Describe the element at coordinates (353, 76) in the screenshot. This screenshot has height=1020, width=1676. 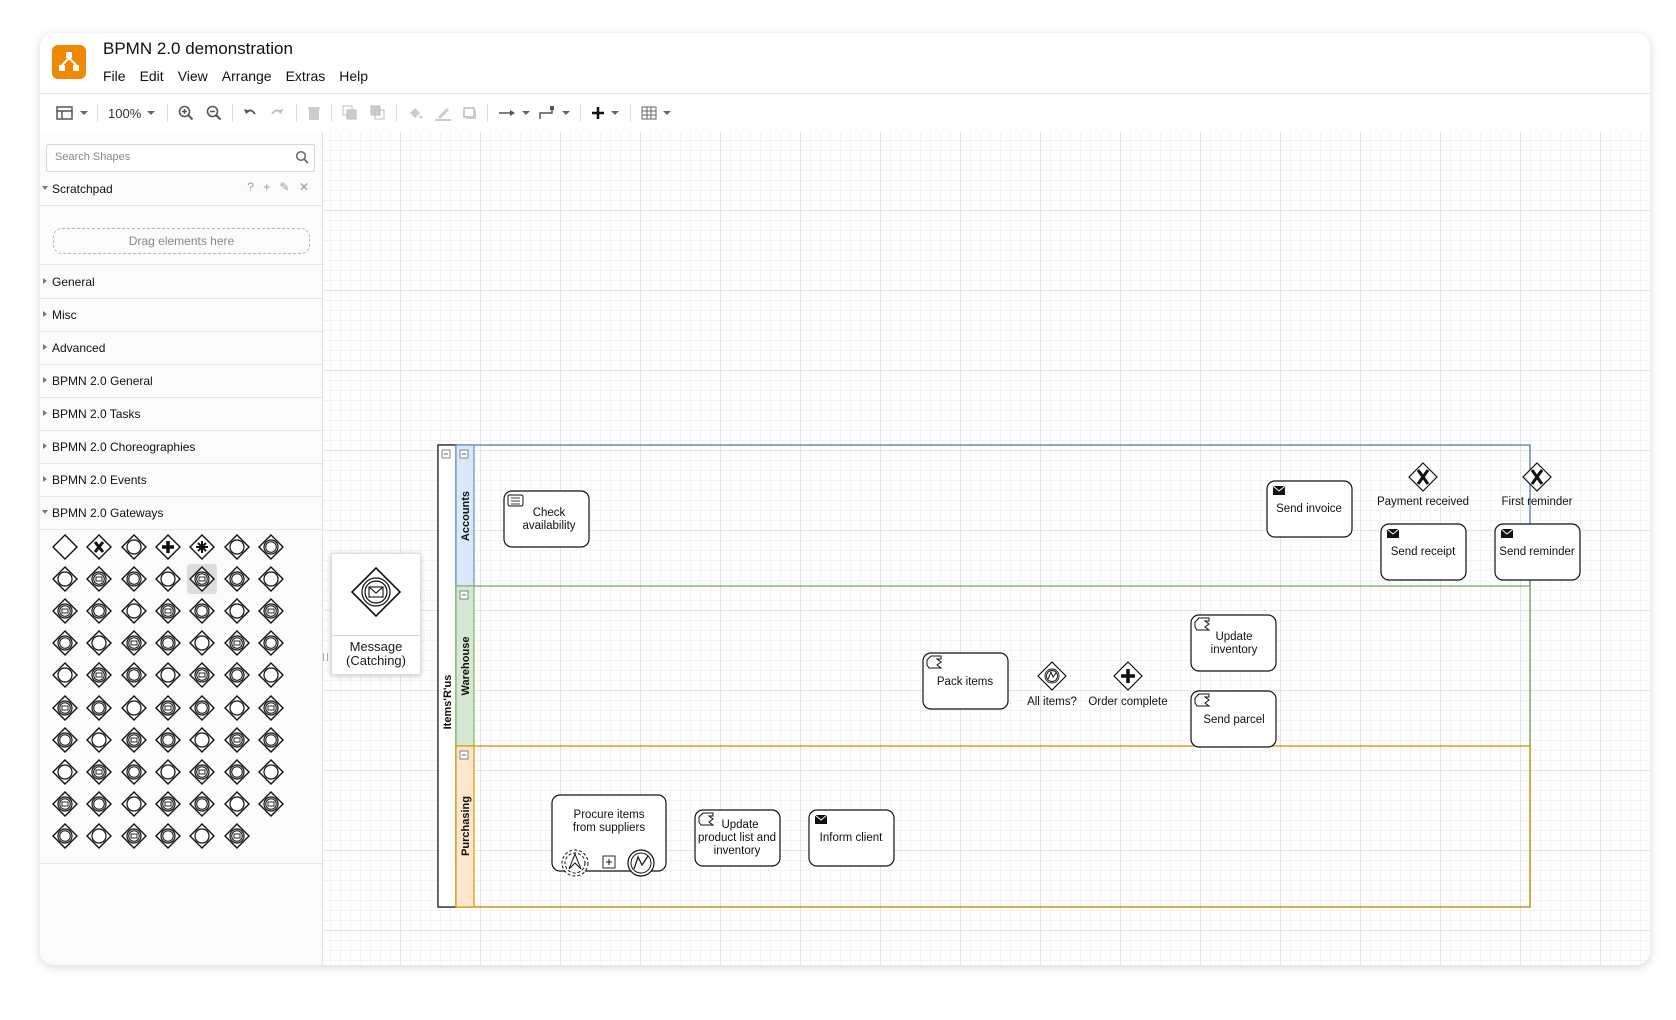
I see `menu-help: Help` at that location.